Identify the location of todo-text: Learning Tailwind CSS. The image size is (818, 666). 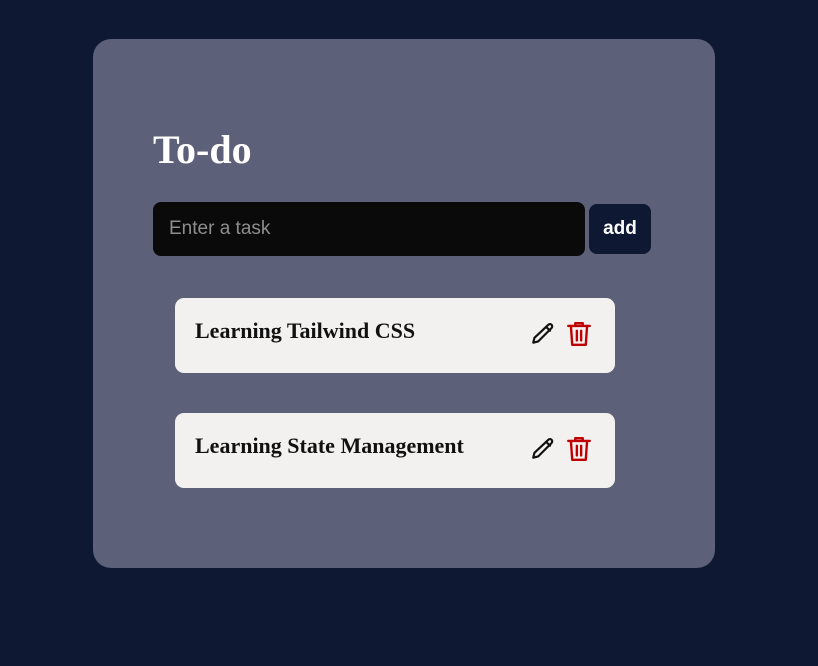
(305, 330).